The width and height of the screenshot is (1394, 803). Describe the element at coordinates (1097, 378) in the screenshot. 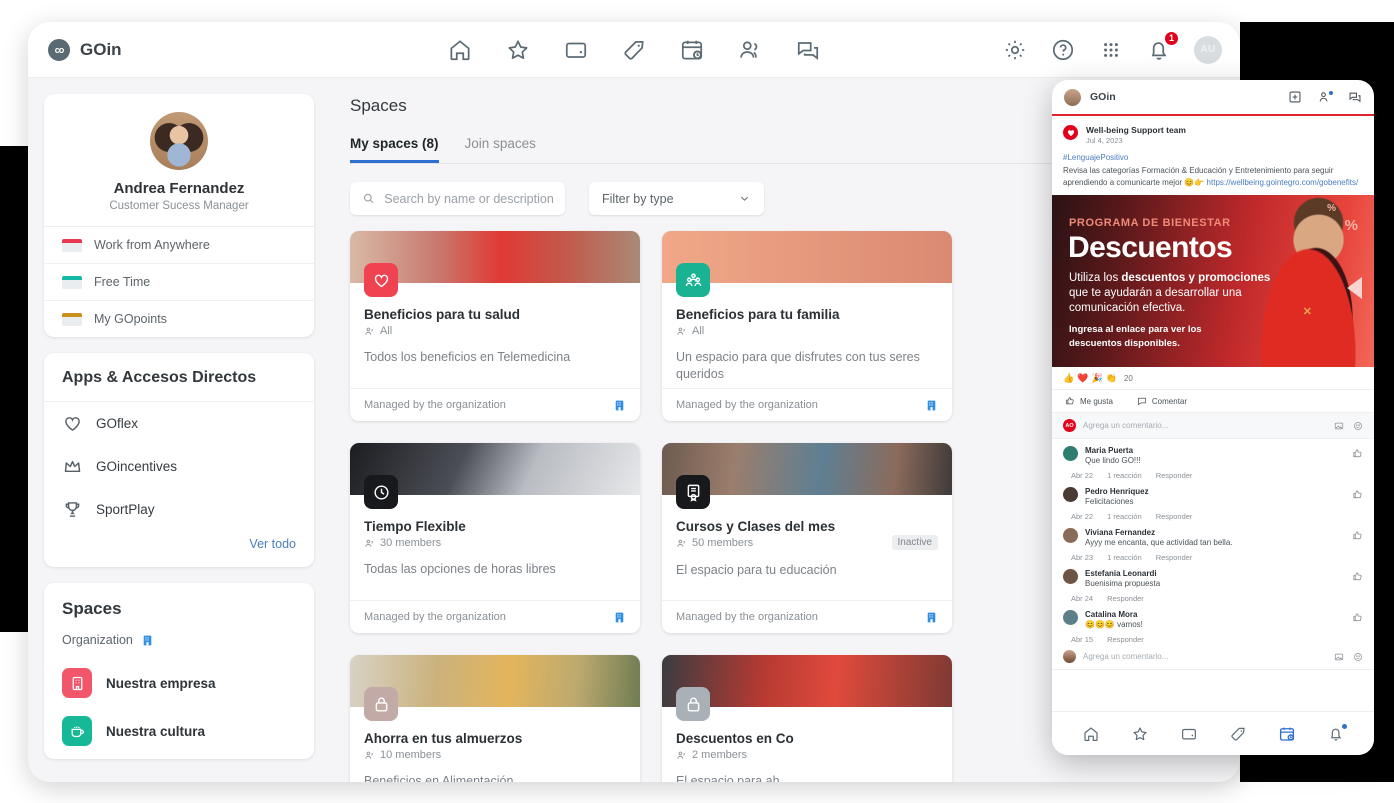

I see `reaction-emoji: 🎉` at that location.